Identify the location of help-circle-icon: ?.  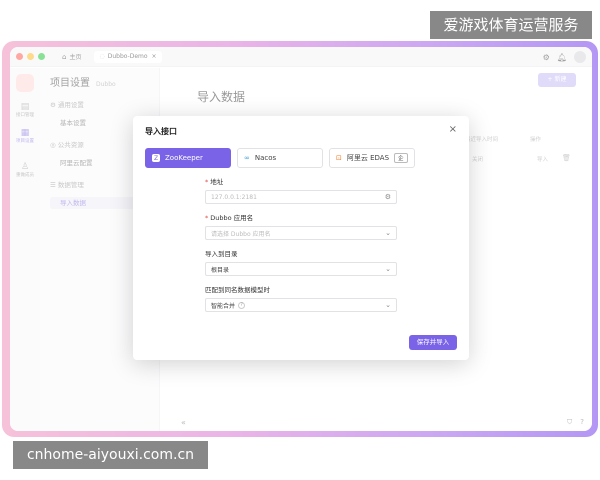
(242, 305).